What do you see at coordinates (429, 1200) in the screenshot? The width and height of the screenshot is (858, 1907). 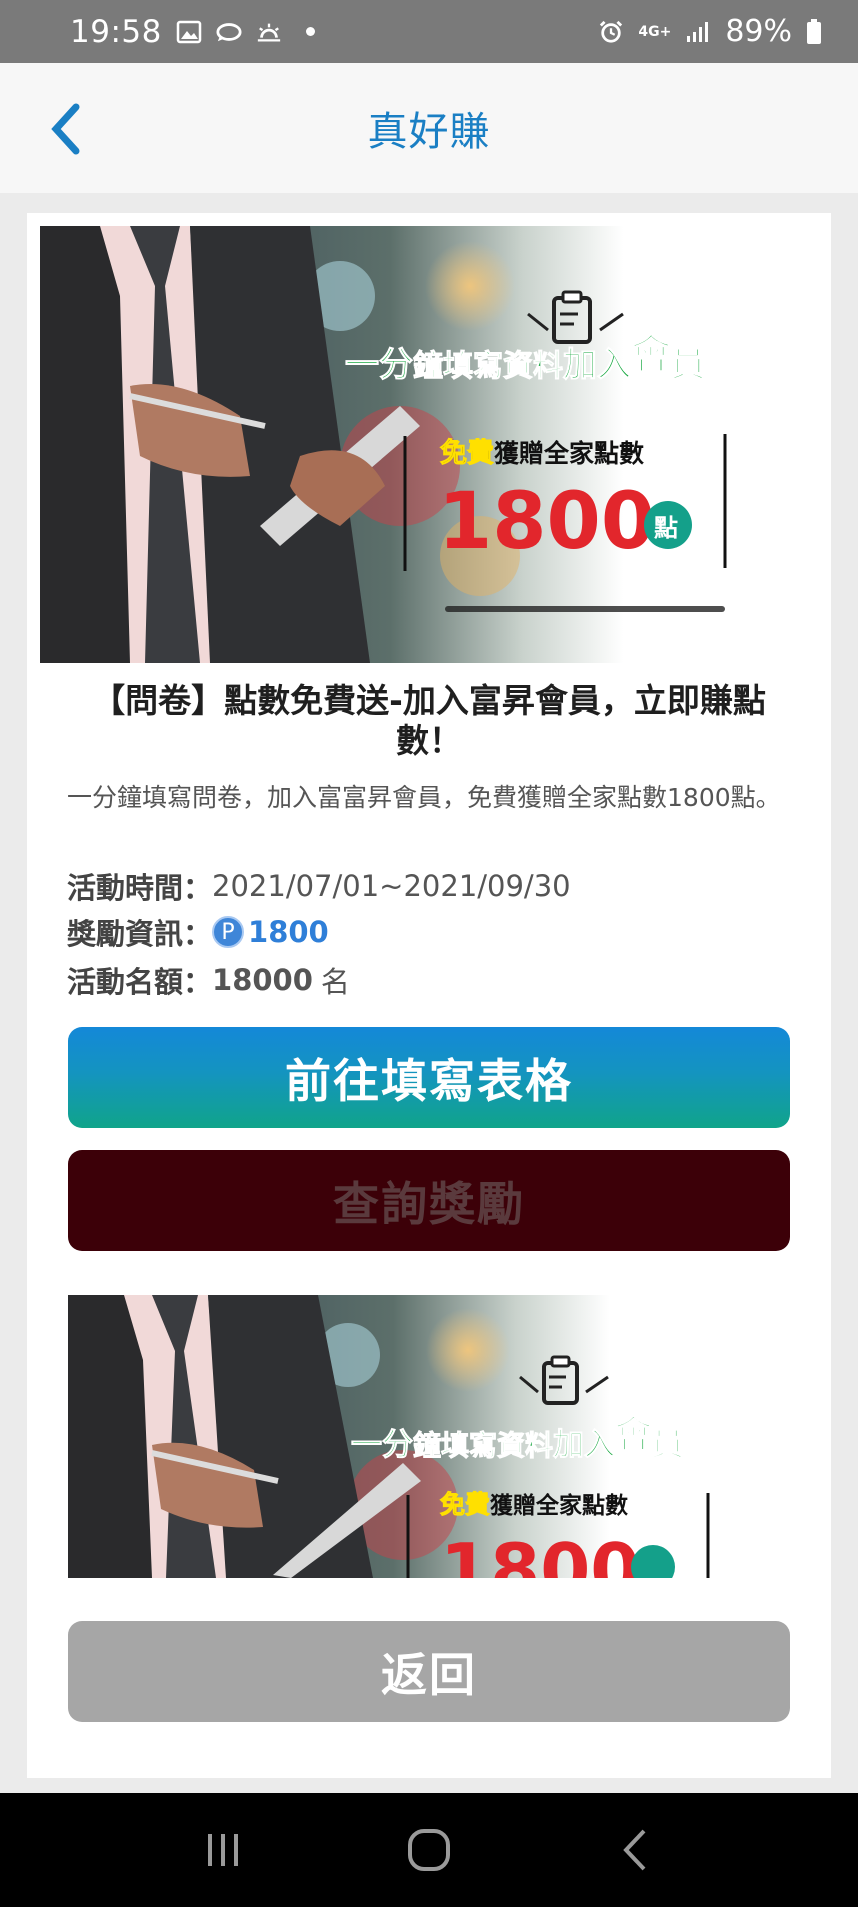 I see `check-reward-button: 查詢獎勵` at bounding box center [429, 1200].